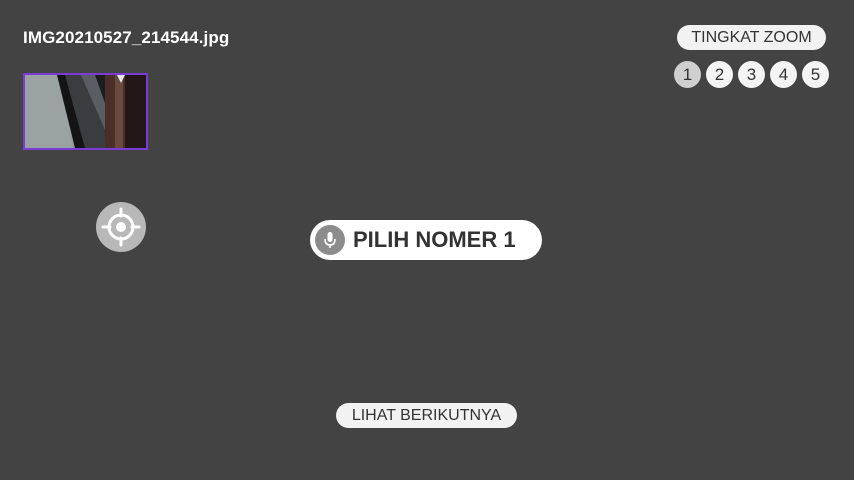 This screenshot has width=854, height=480. Describe the element at coordinates (687, 74) in the screenshot. I see `zoom-level-1-button: 1` at that location.